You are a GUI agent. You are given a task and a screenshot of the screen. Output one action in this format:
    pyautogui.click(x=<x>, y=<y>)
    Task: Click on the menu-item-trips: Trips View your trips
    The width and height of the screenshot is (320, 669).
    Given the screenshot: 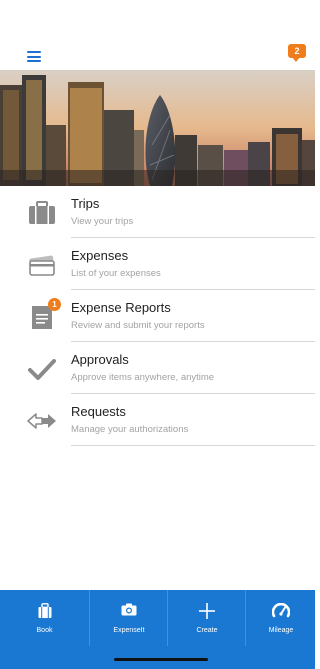 What is the action you would take?
    pyautogui.click(x=157, y=212)
    